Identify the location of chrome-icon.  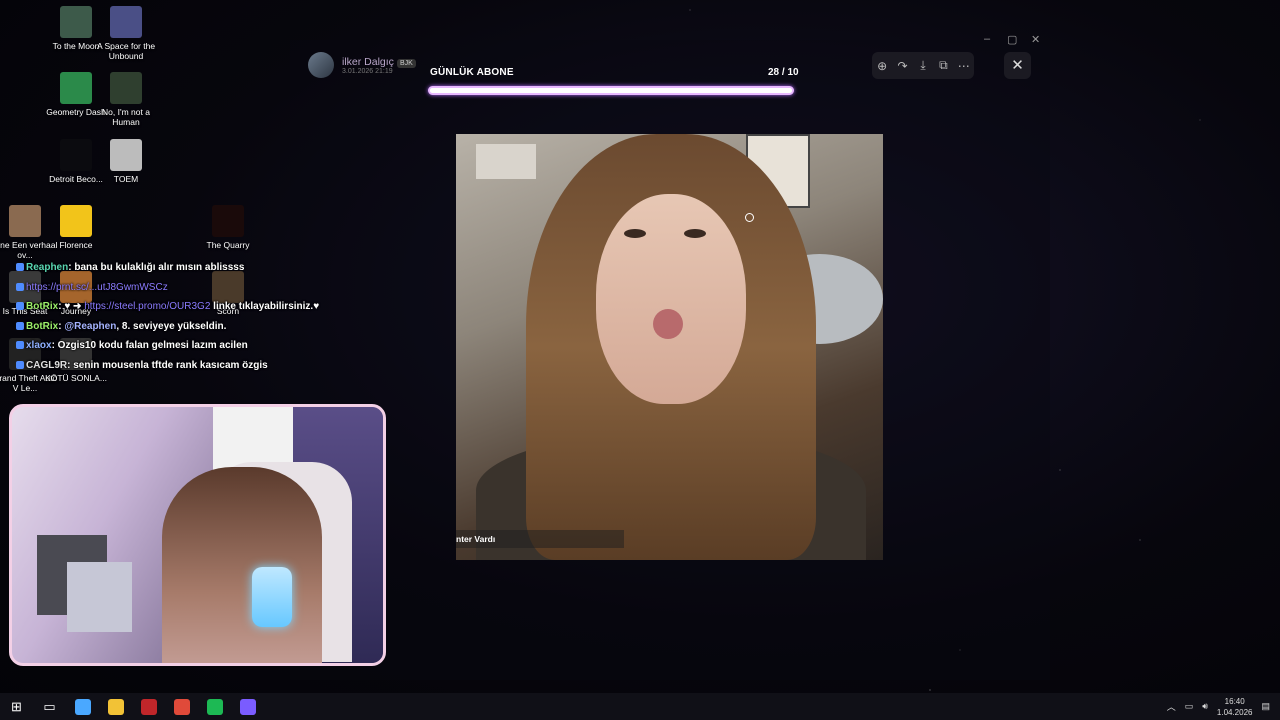
(181, 706).